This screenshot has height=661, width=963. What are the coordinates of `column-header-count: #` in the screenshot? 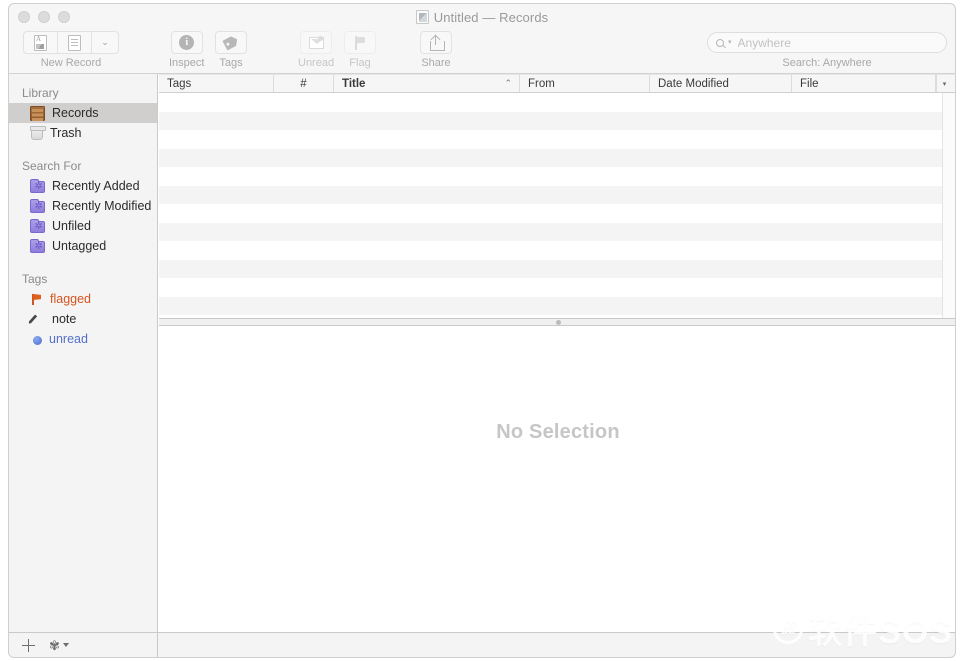 It's located at (304, 83).